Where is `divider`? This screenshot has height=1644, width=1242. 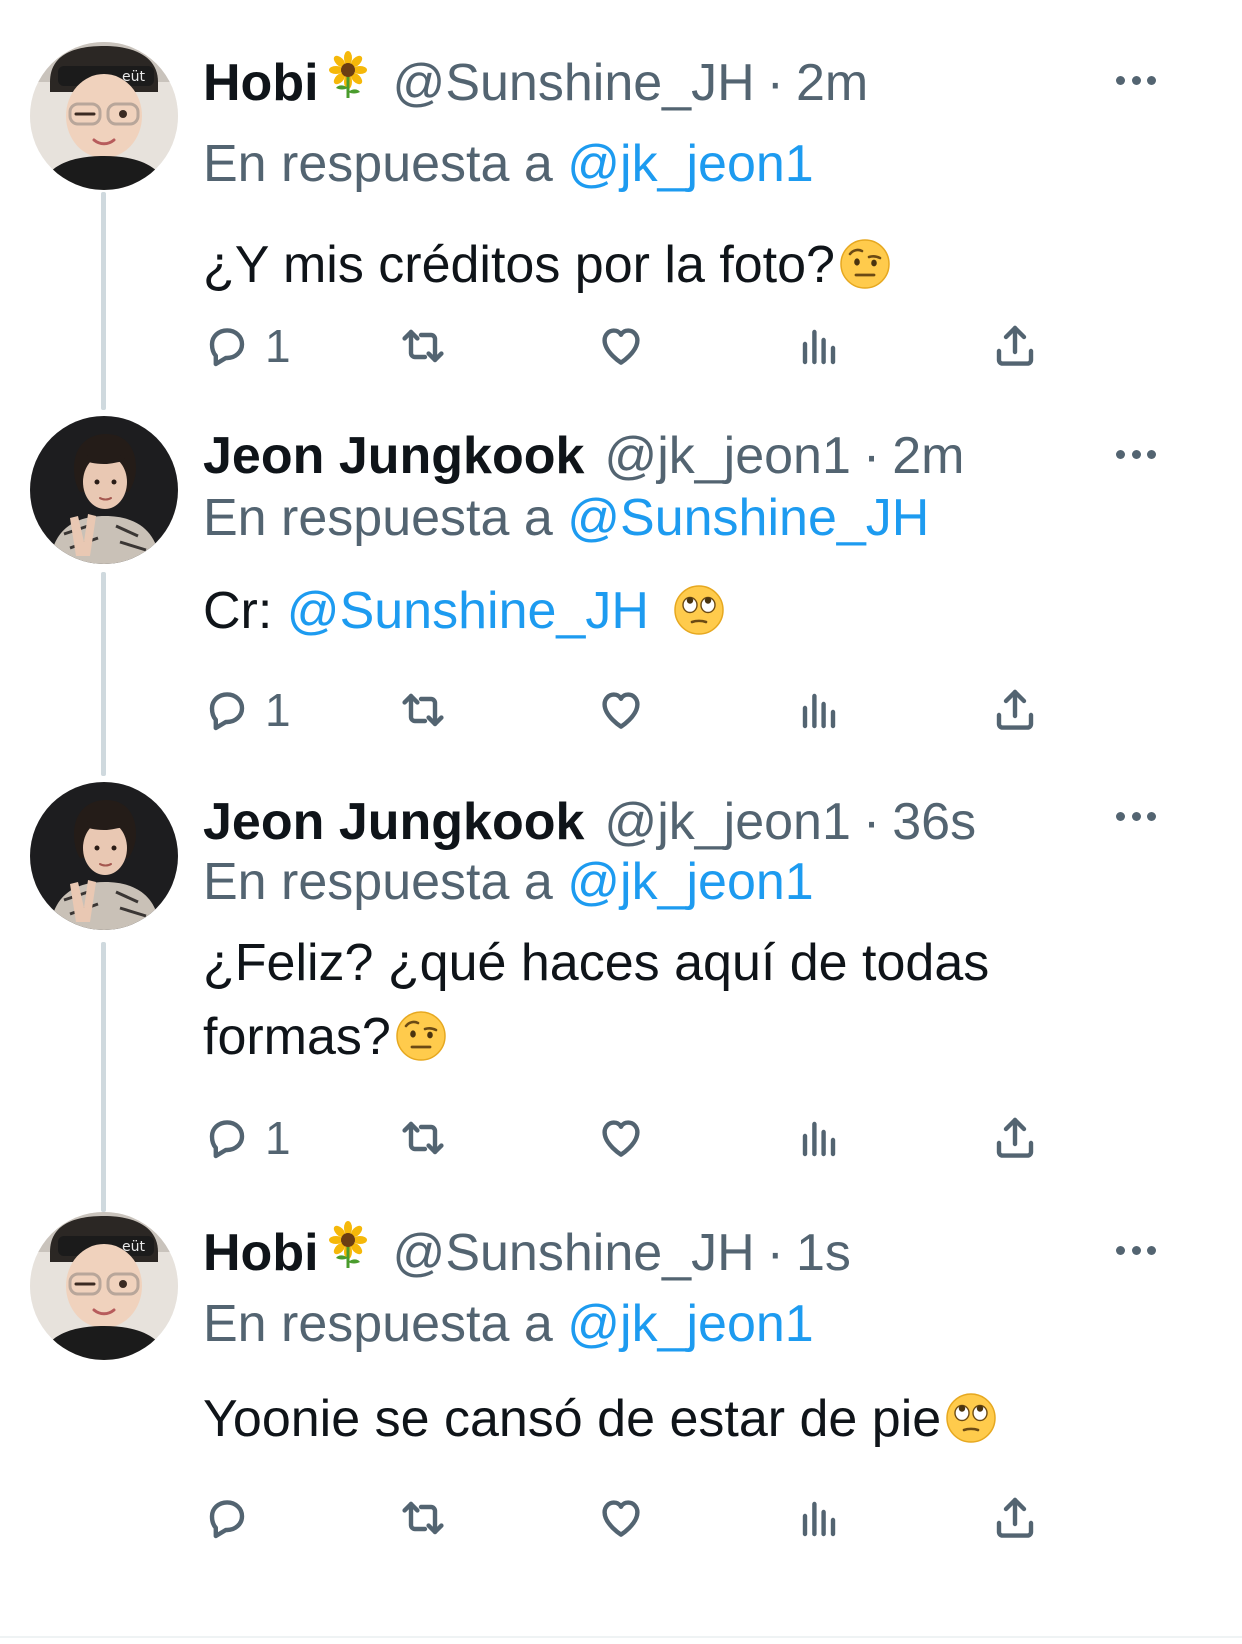 divider is located at coordinates (621, 1637).